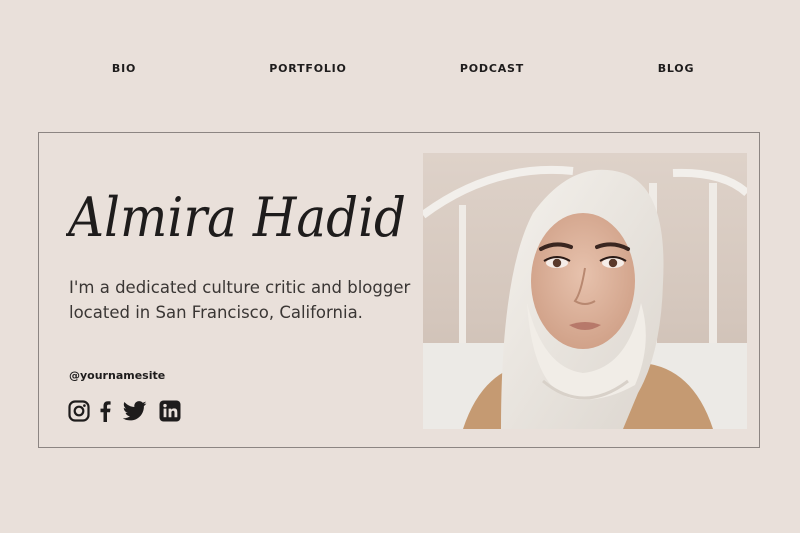 This screenshot has width=800, height=533. I want to click on nav-bio-link: BIO, so click(124, 68).